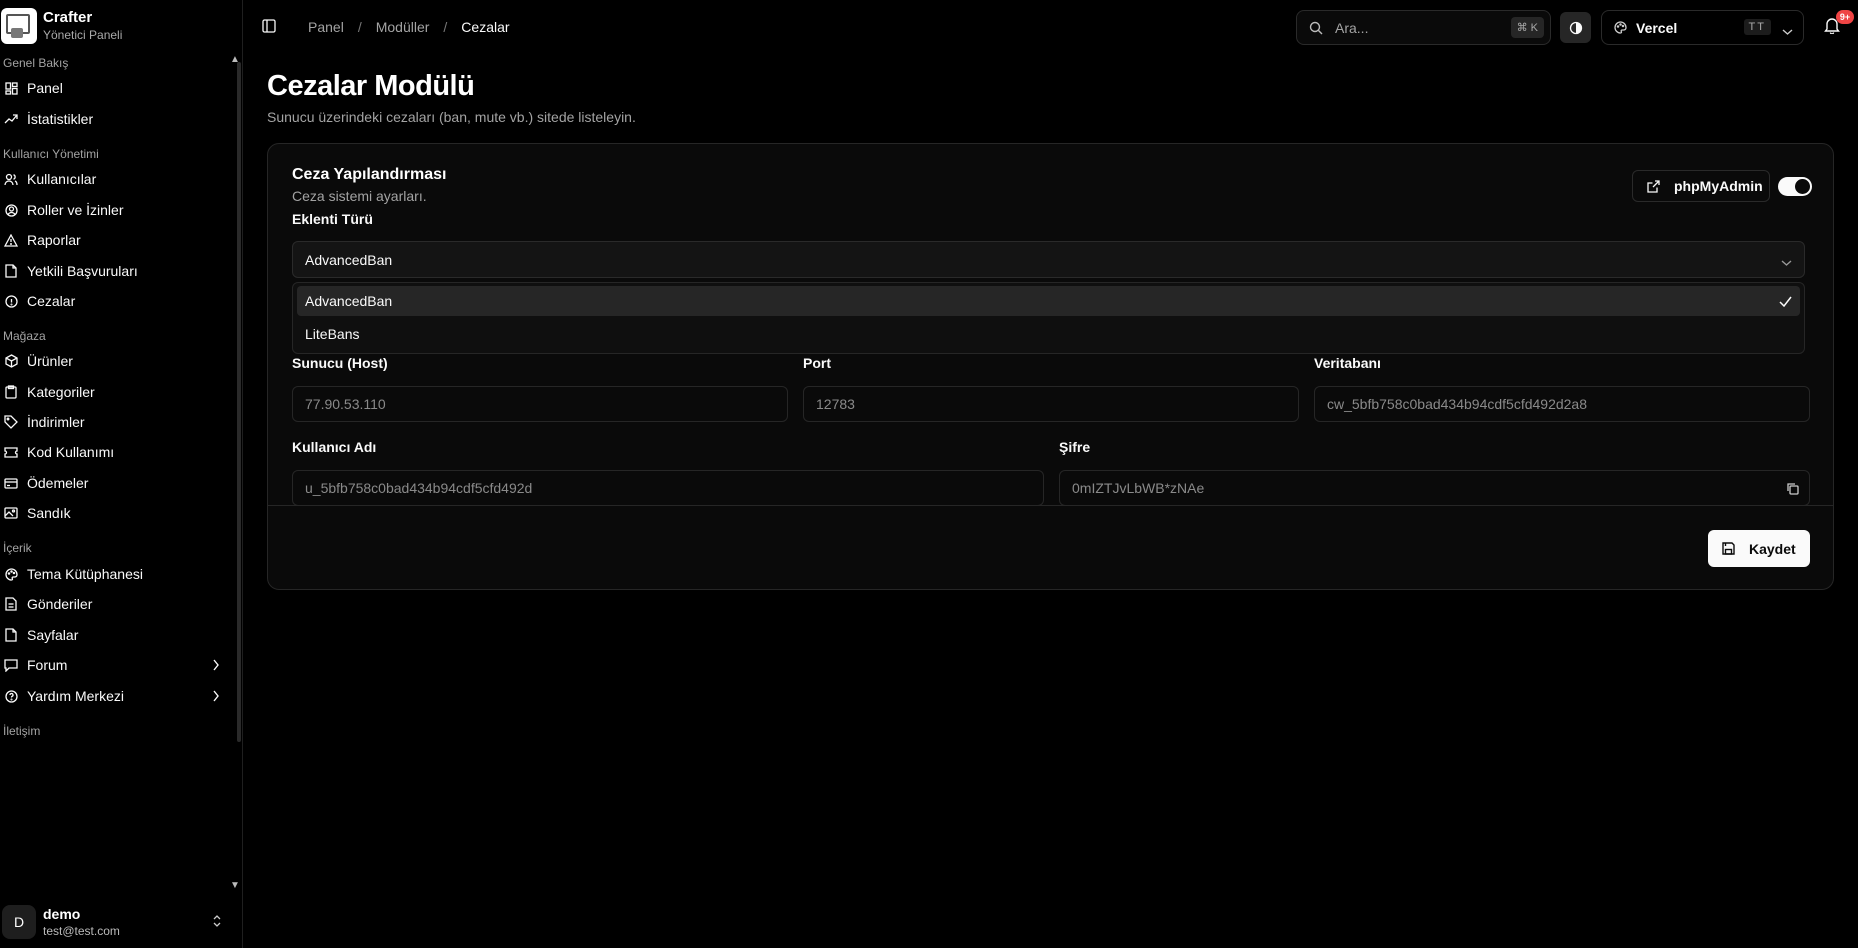  Describe the element at coordinates (1785, 303) in the screenshot. I see `check-icon` at that location.